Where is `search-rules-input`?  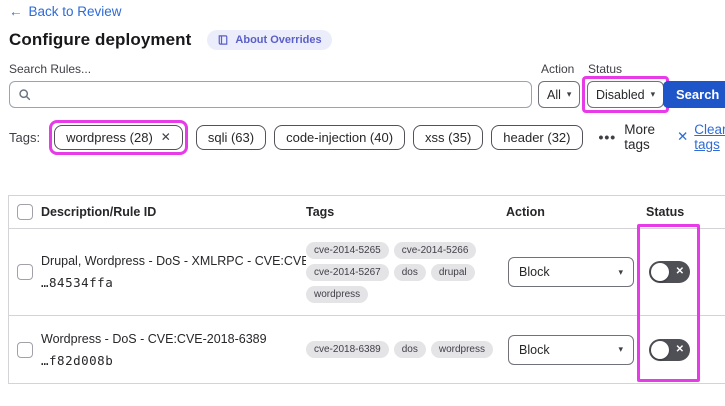 search-rules-input is located at coordinates (280, 94).